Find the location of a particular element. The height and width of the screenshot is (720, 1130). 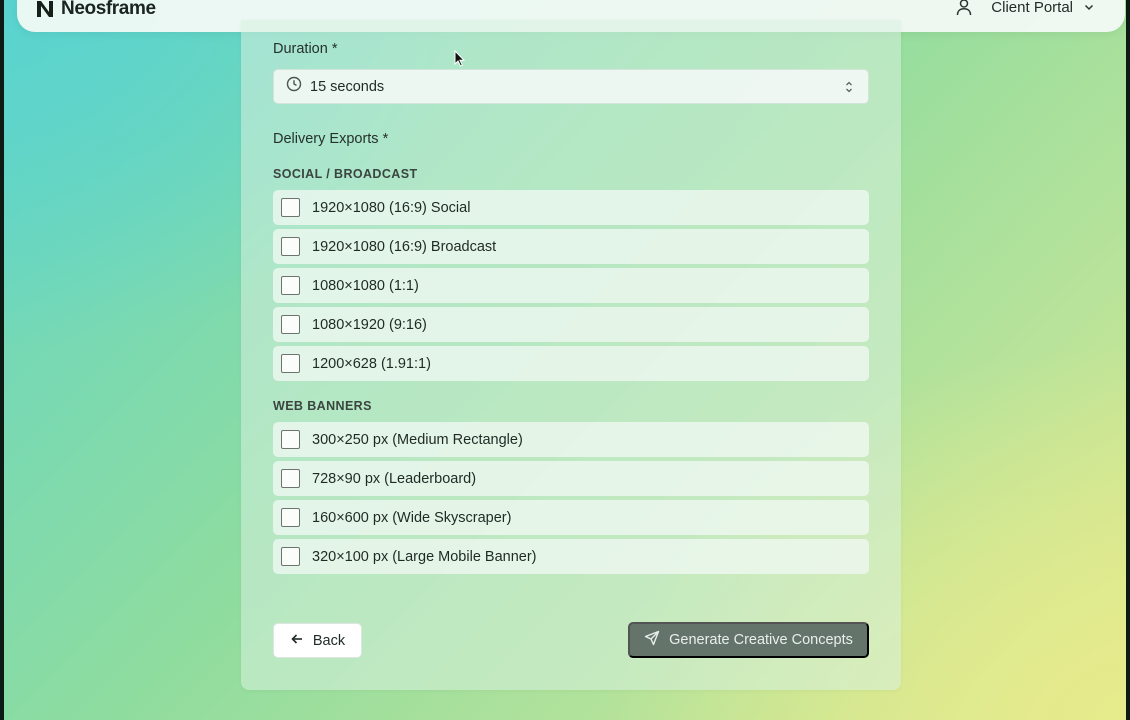

export-option: 1080×1080 (1:1) is located at coordinates (571, 285).